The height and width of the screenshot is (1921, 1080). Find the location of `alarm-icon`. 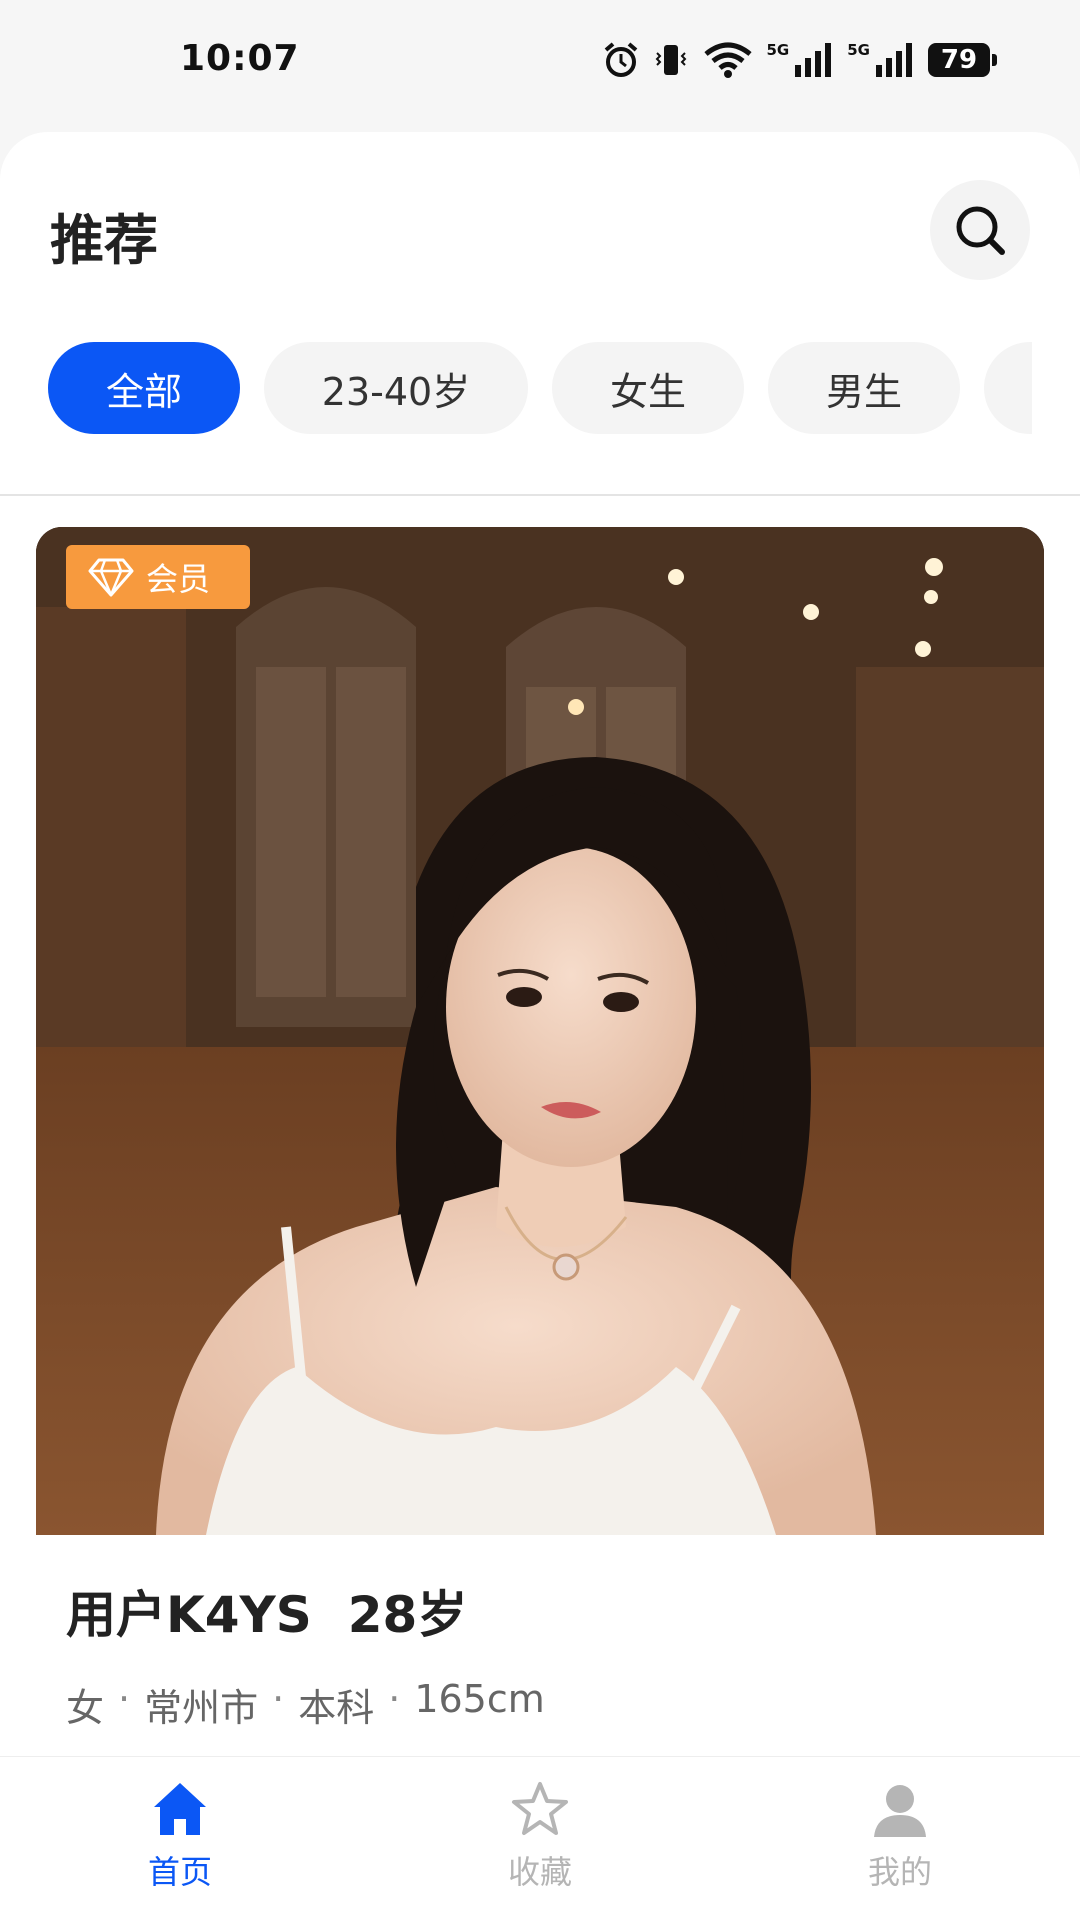

alarm-icon is located at coordinates (620, 59).